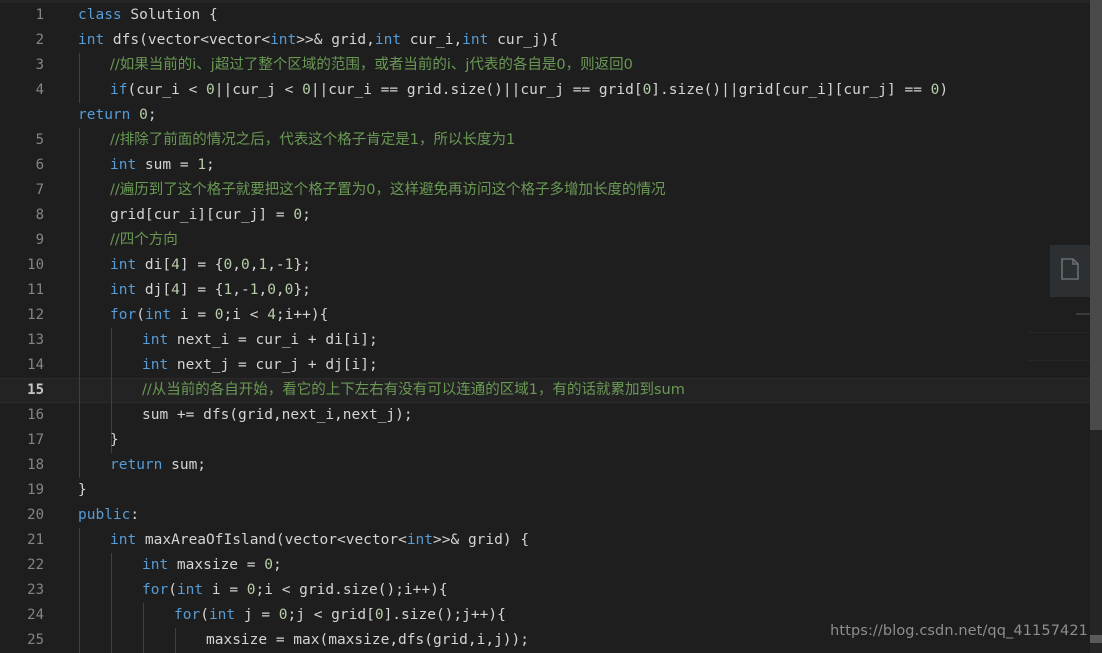 The image size is (1102, 653). I want to click on code-token-id: j =, so click(257, 615).